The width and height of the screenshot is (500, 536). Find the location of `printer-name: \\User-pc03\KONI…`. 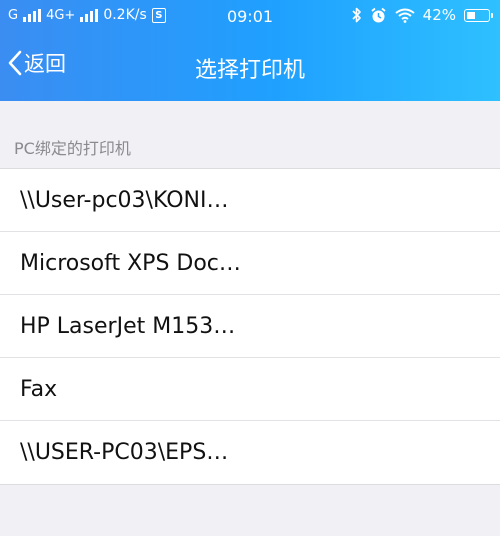

printer-name: \\User-pc03\KONI… is located at coordinates (124, 200).